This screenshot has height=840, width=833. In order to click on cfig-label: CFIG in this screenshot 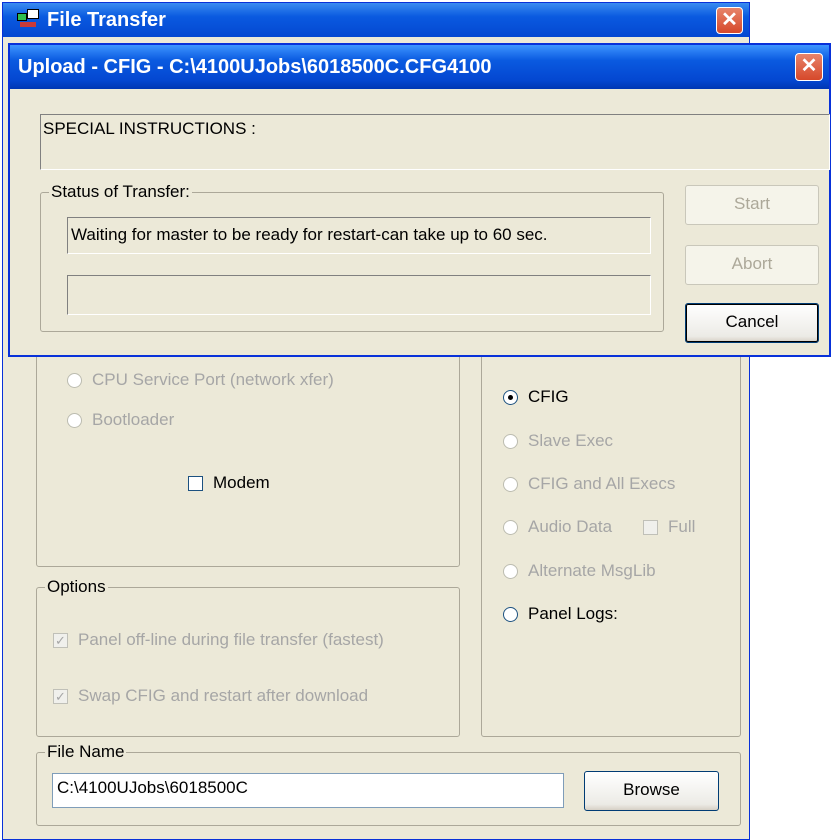, I will do `click(548, 396)`.